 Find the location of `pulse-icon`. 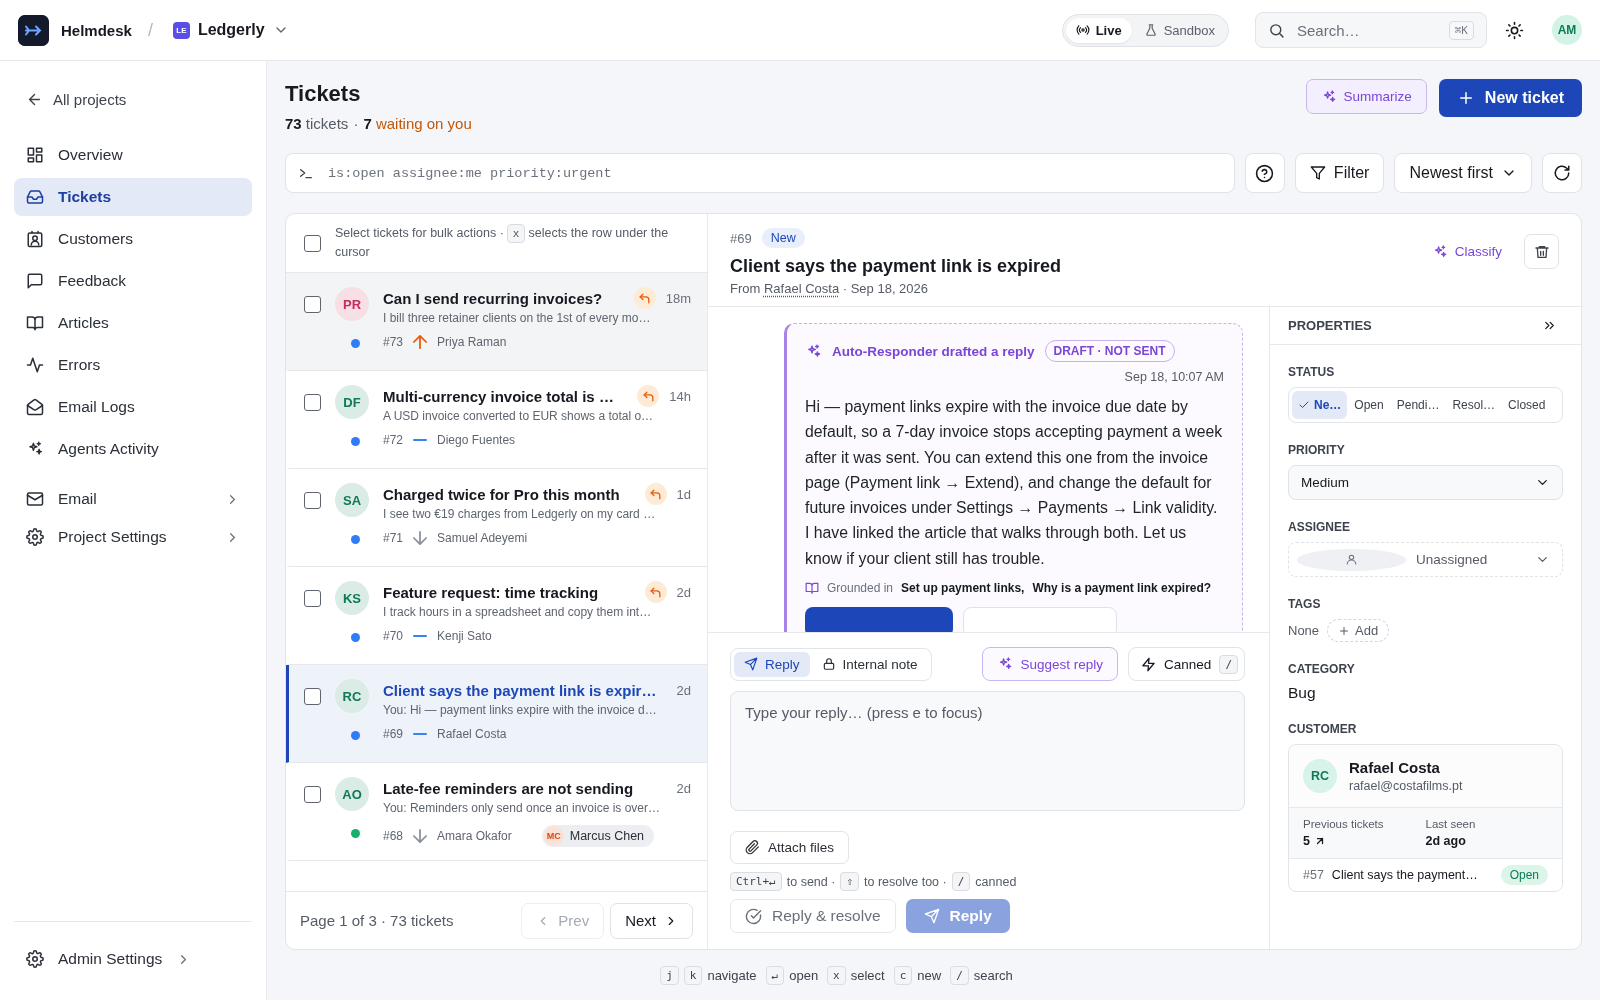

pulse-icon is located at coordinates (35, 365).